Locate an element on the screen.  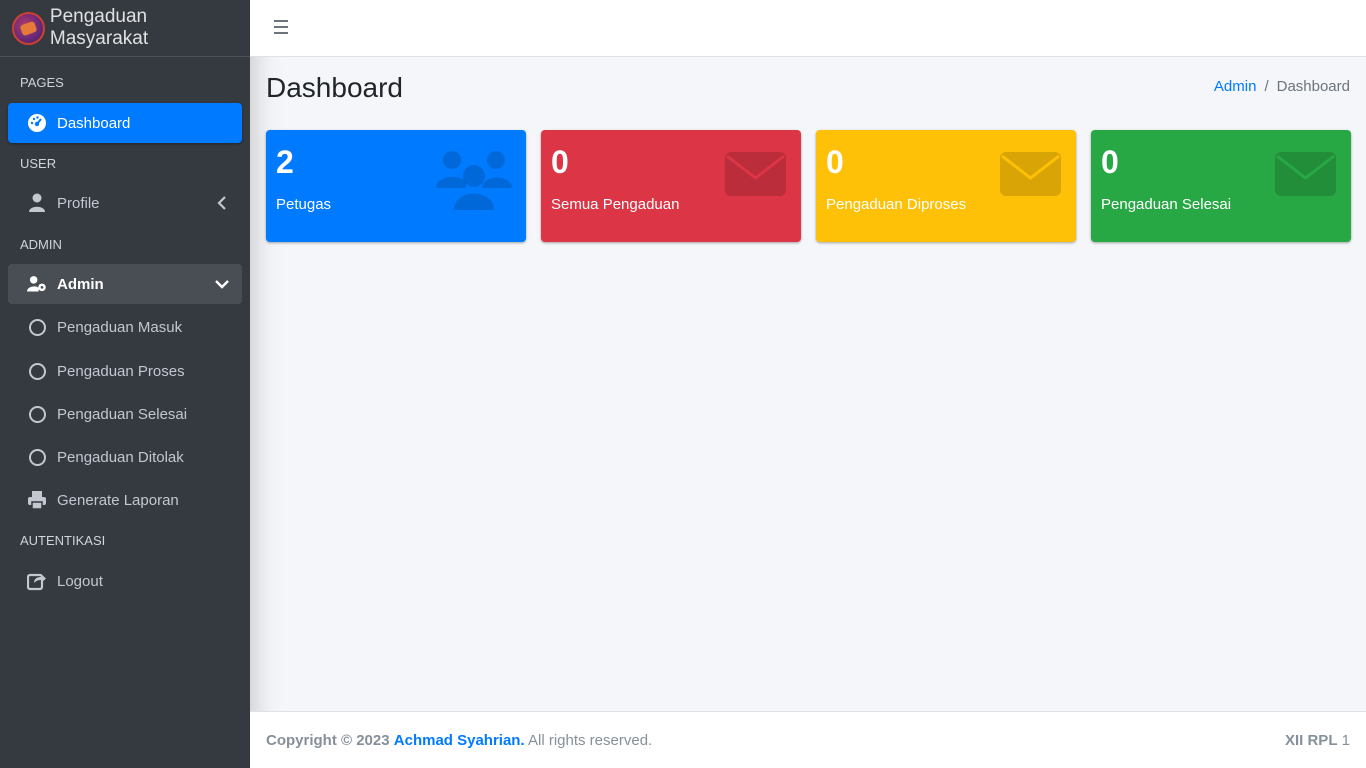
share-square-icon is located at coordinates (37, 581).